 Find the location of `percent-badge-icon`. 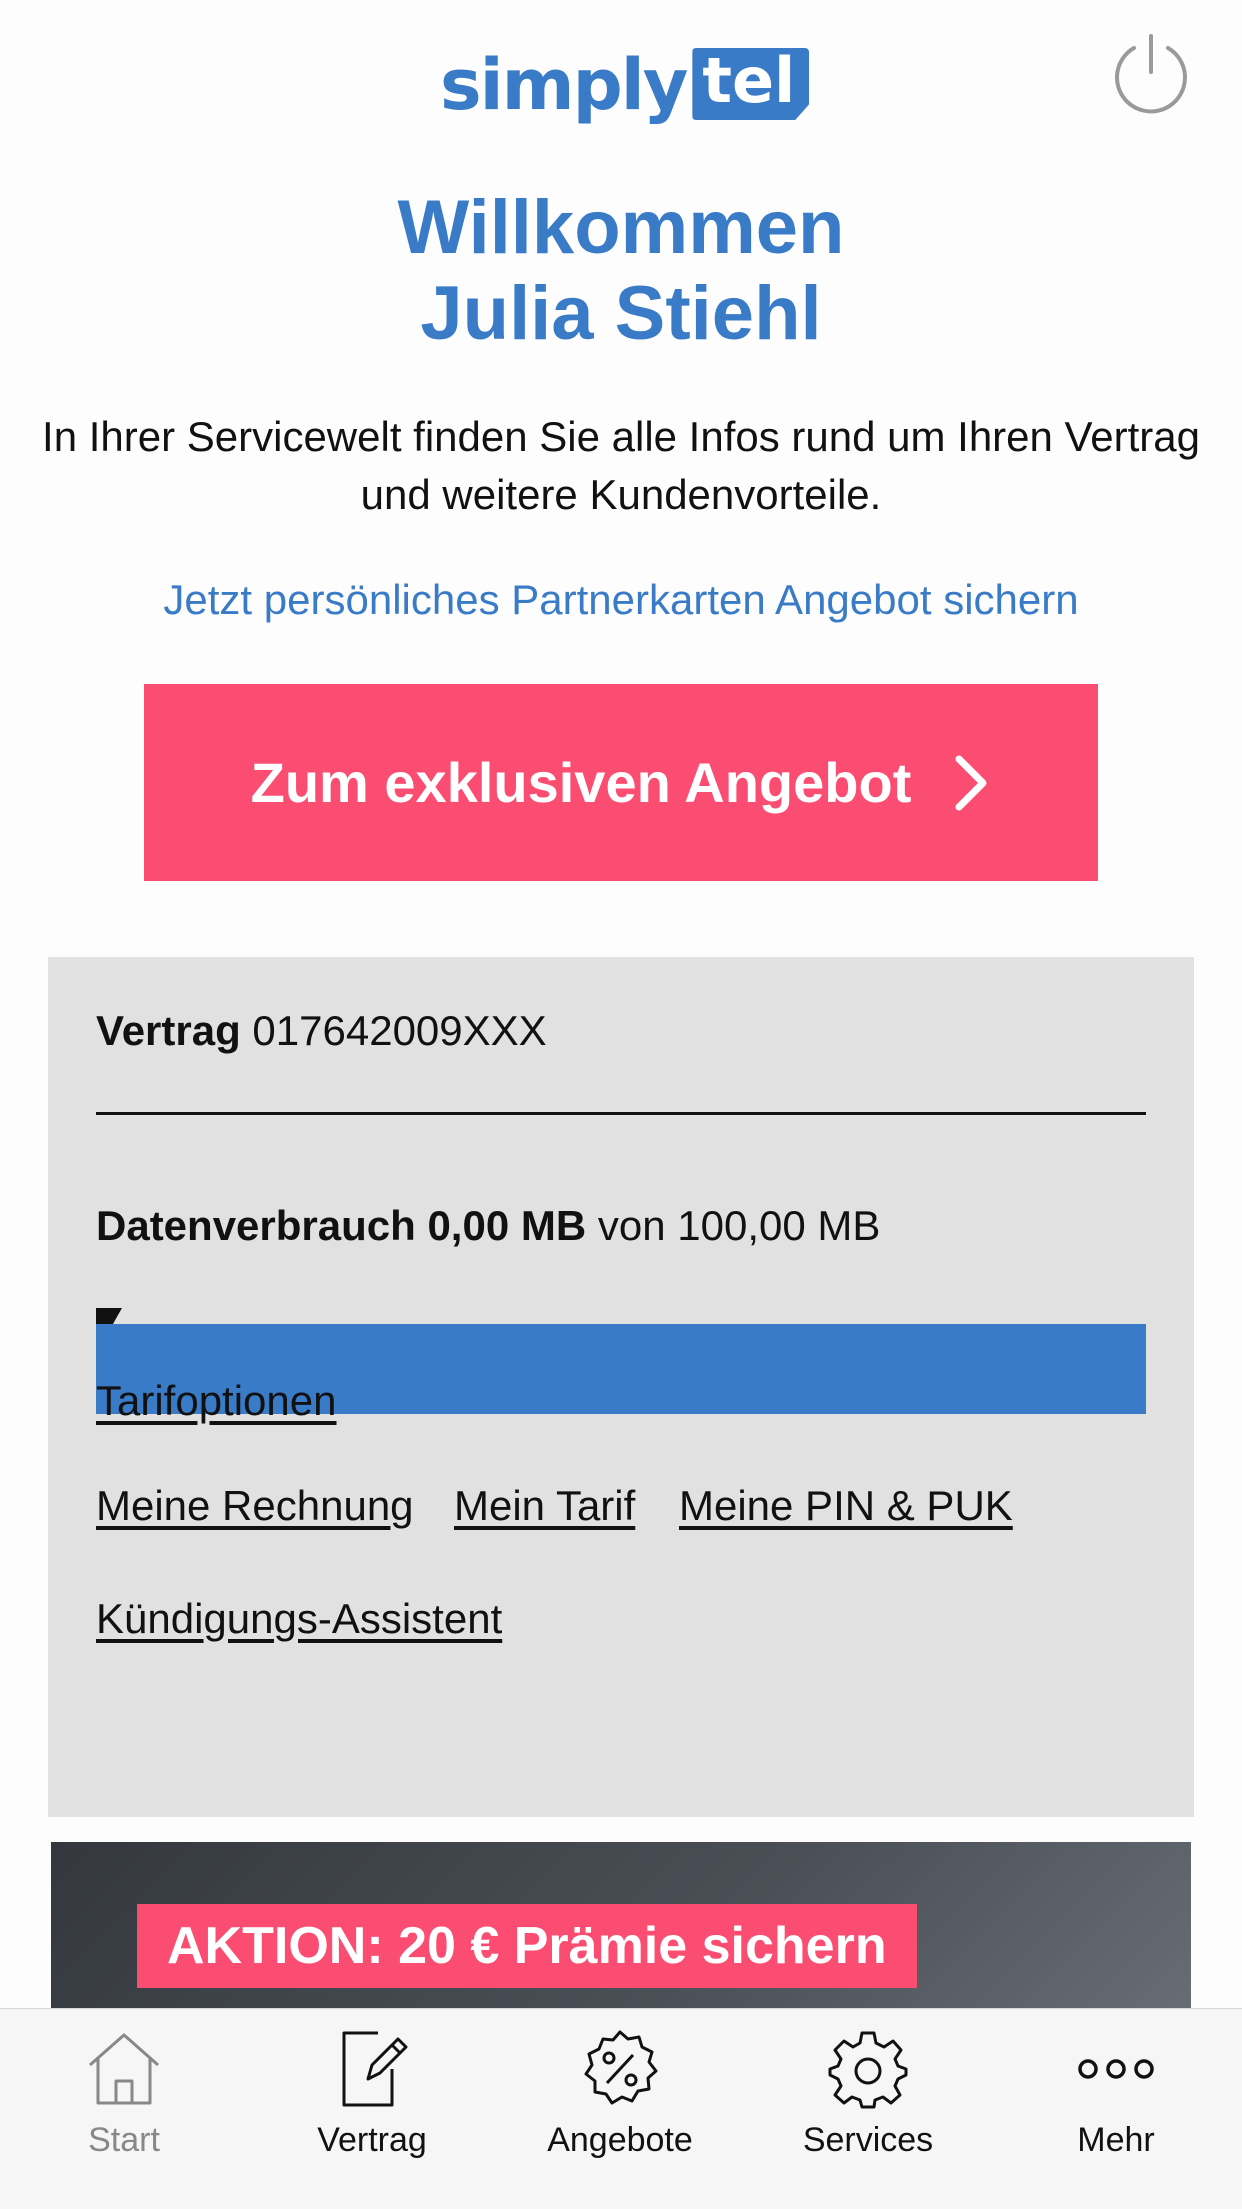

percent-badge-icon is located at coordinates (621, 2067).